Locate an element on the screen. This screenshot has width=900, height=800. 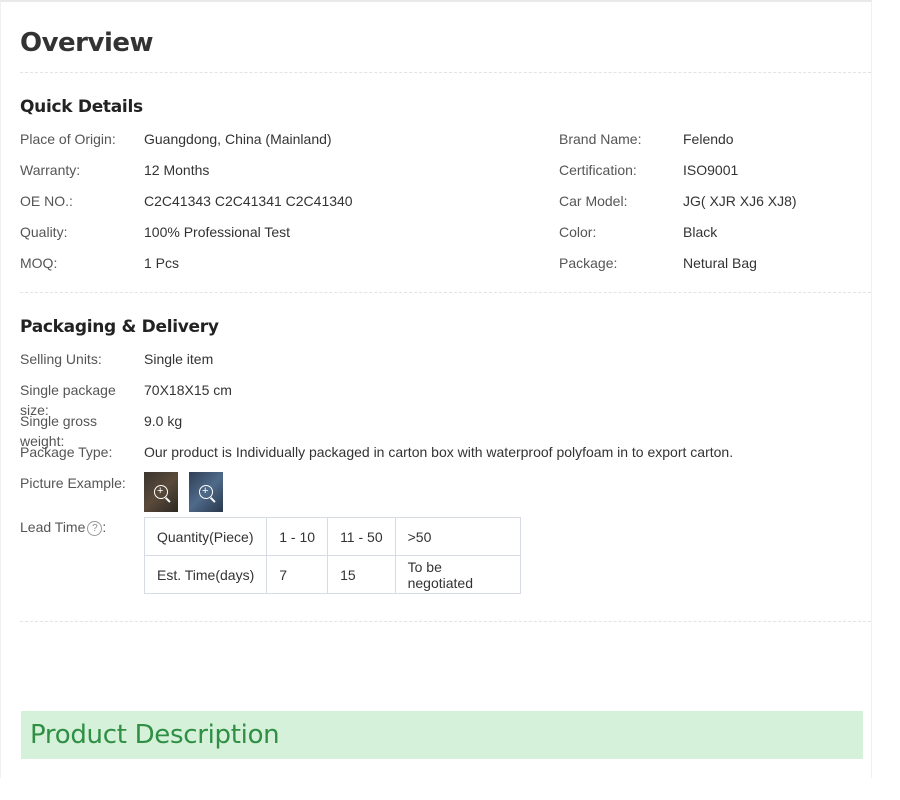
table-cell: >50 is located at coordinates (457, 536).